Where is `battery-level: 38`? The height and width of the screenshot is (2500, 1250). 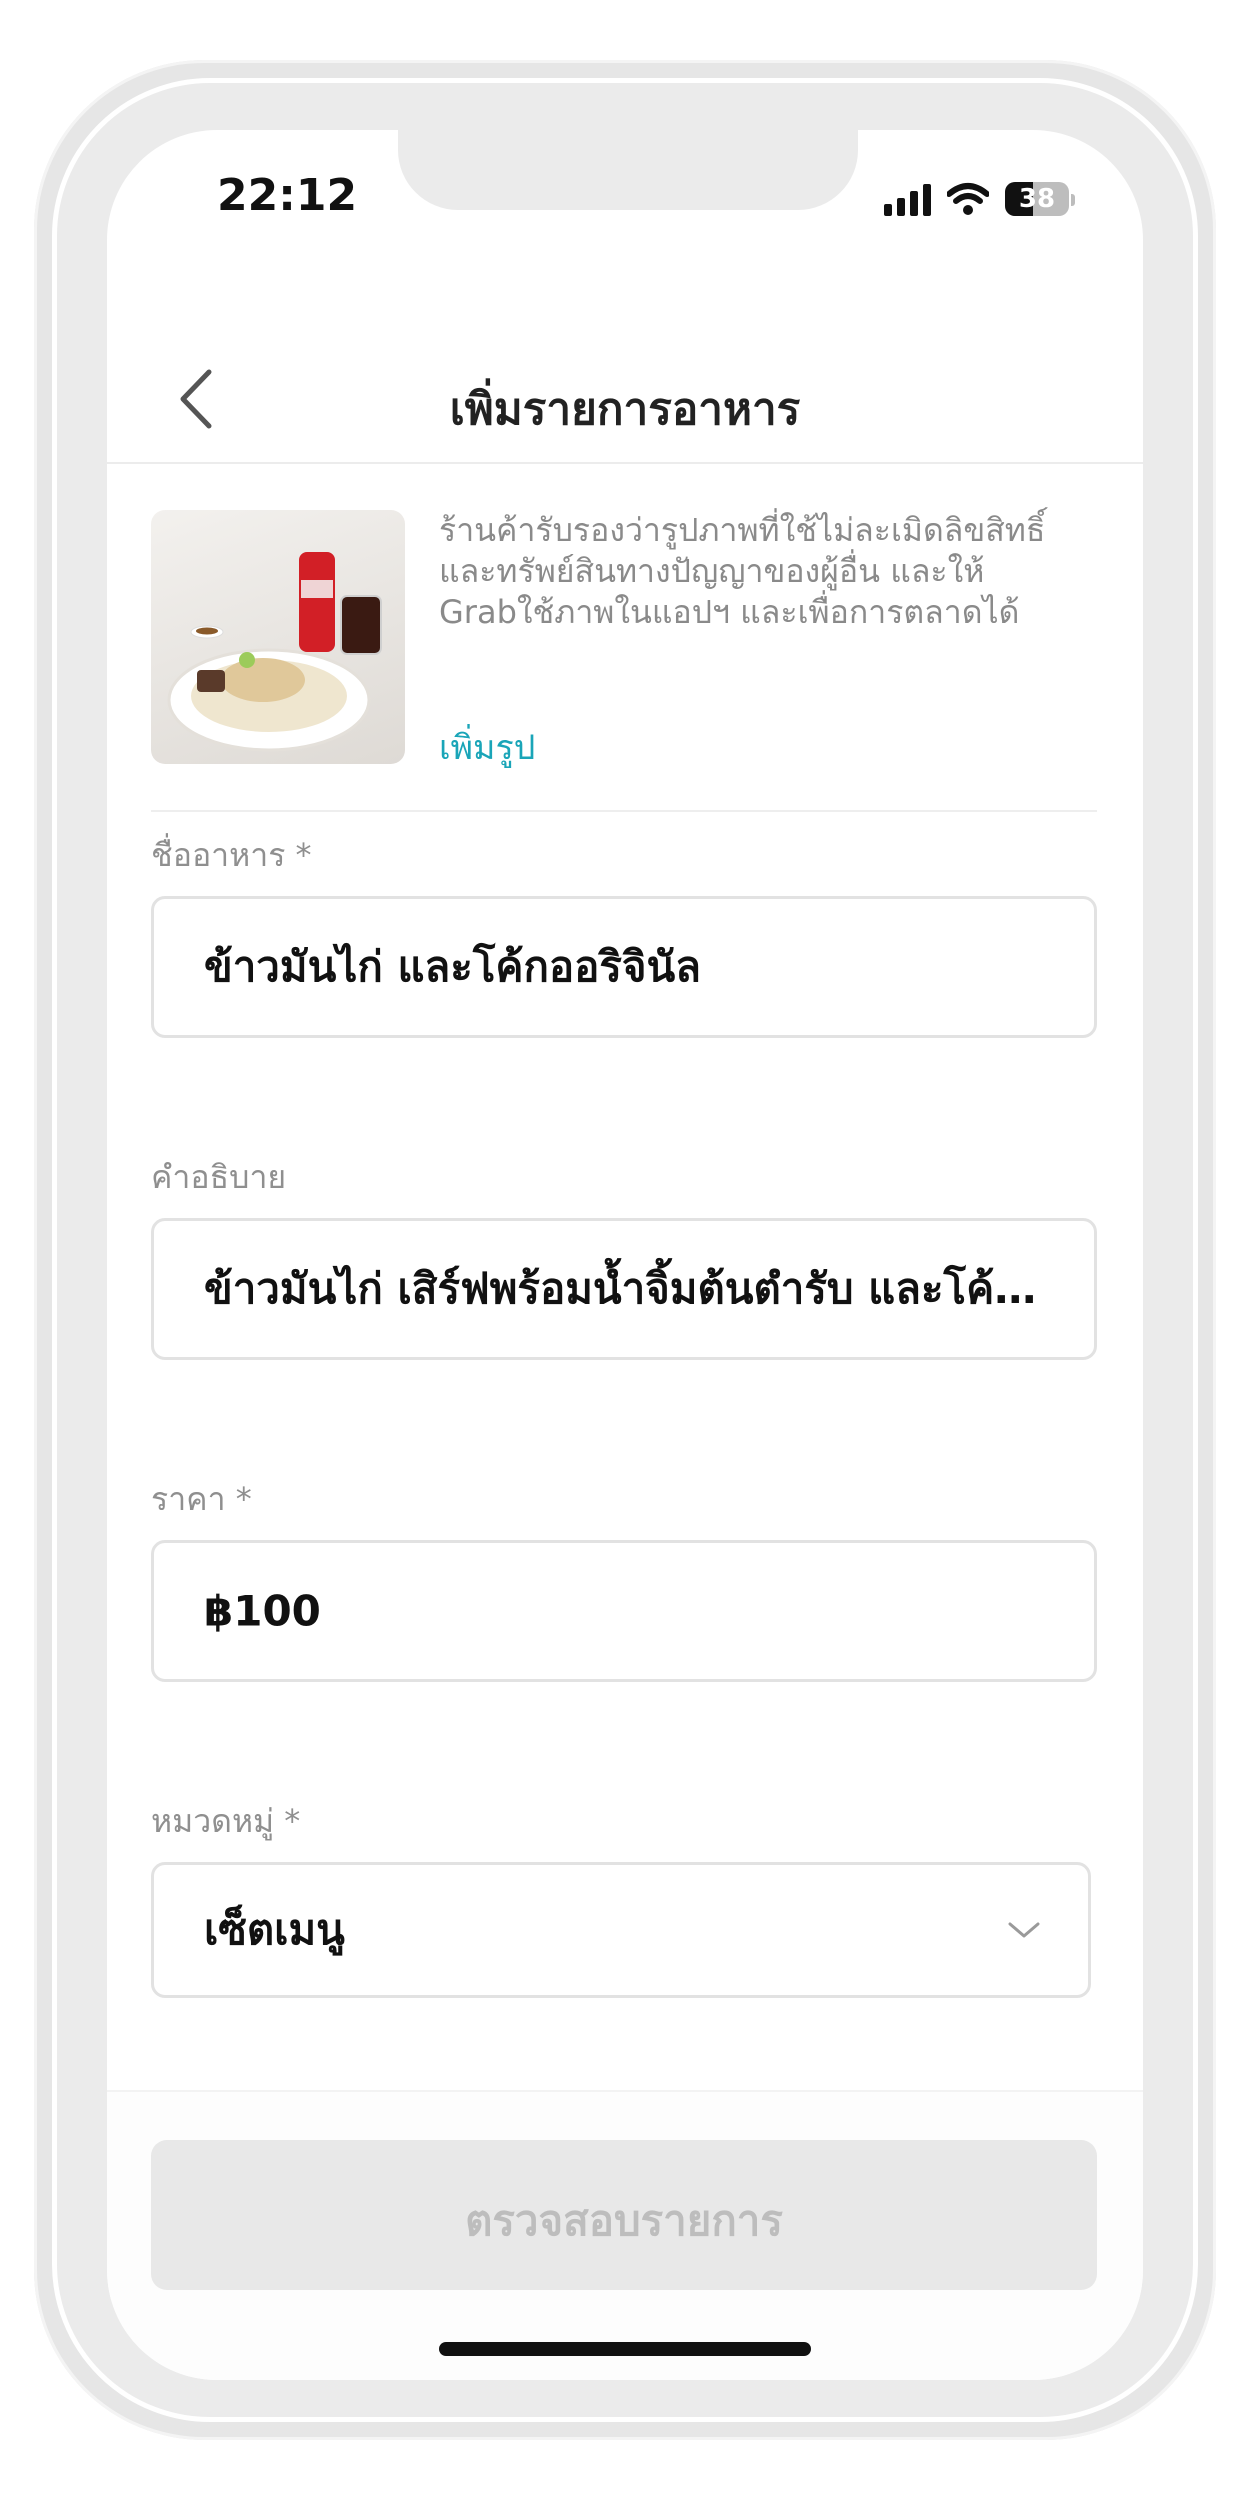 battery-level: 38 is located at coordinates (1037, 199).